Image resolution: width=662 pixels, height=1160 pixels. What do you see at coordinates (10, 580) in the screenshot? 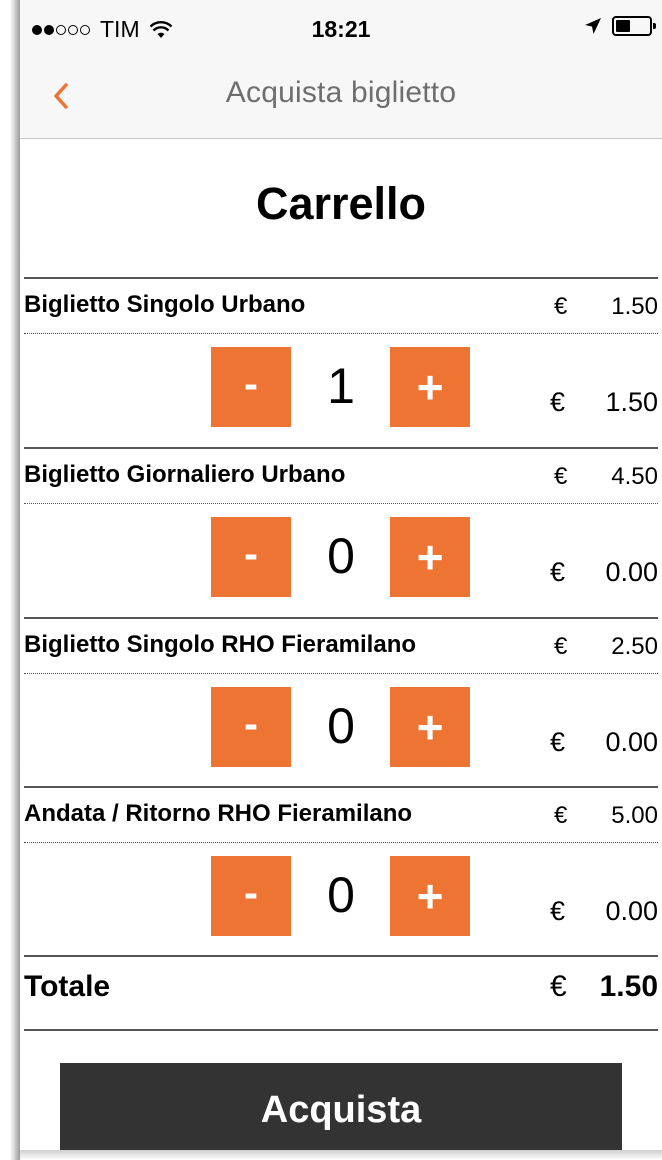
I see `window-shadow-left` at bounding box center [10, 580].